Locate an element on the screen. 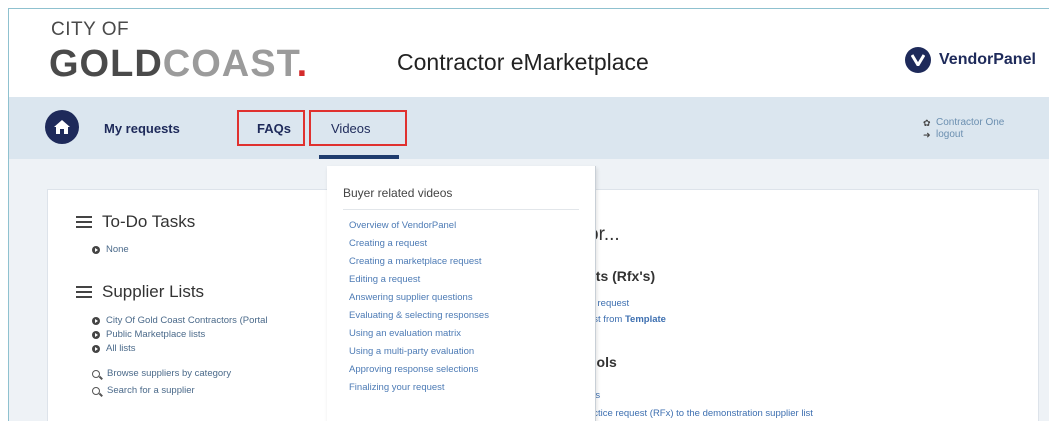 This screenshot has height=423, width=1051. user-profile-link: ✿ Contractor One is located at coordinates (963, 123).